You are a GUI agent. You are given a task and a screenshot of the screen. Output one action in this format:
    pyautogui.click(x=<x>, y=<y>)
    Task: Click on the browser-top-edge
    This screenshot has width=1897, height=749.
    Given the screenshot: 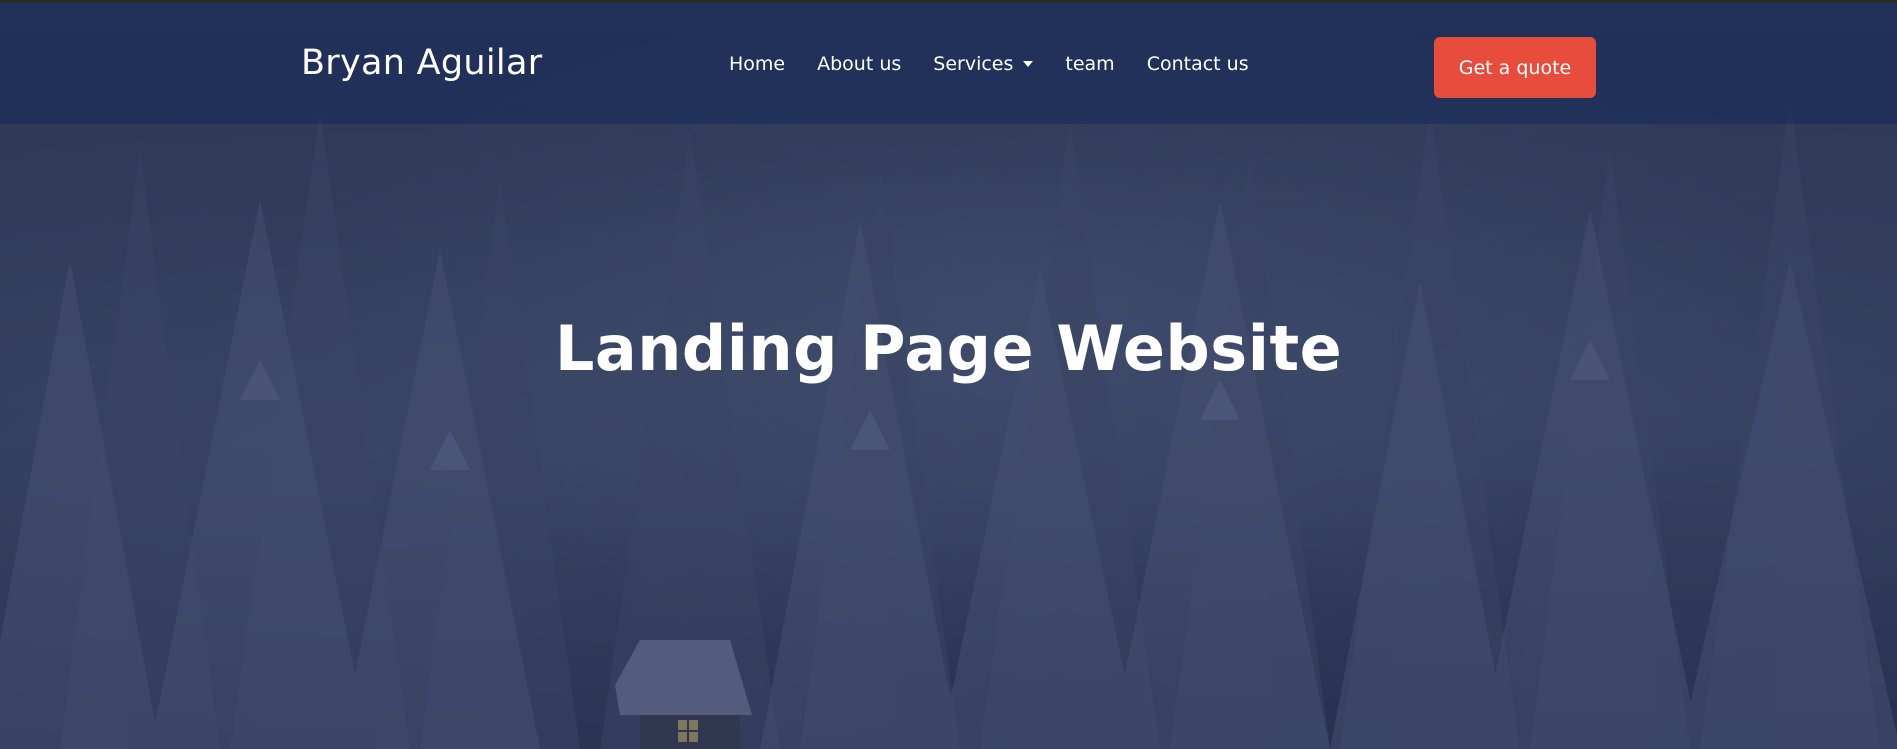 What is the action you would take?
    pyautogui.click(x=948, y=1)
    